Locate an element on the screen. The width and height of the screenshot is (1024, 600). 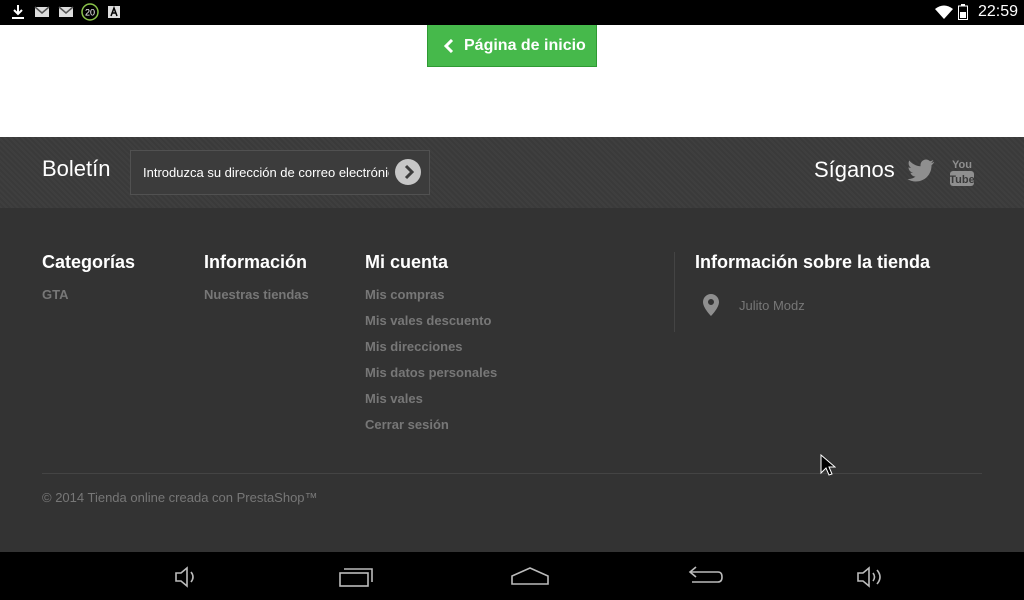
store-address: Julito Modz is located at coordinates (754, 305).